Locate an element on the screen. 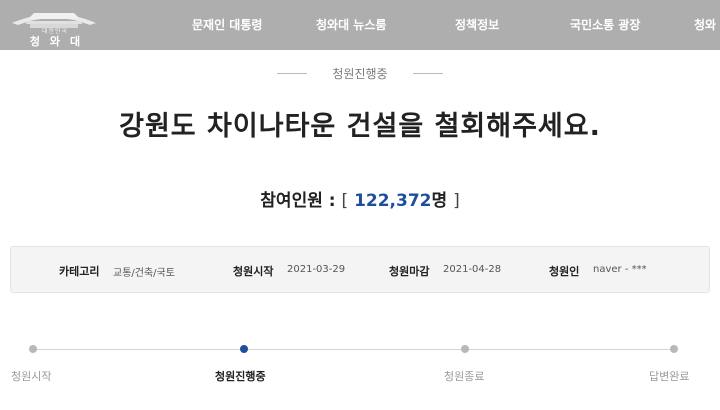 Image resolution: width=720 pixels, height=410 pixels. participant-number: 122,372 is located at coordinates (393, 201).